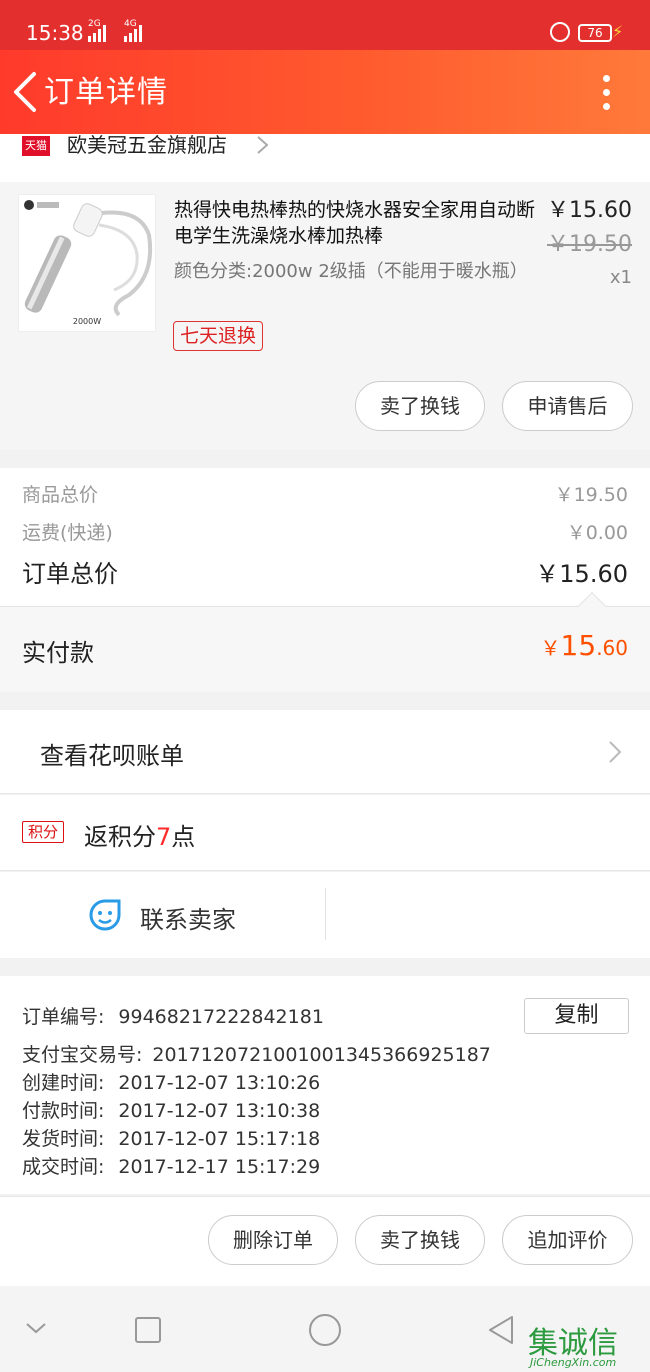 This screenshot has height=1372, width=650. I want to click on after-sale-button: 申请售后, so click(567, 406).